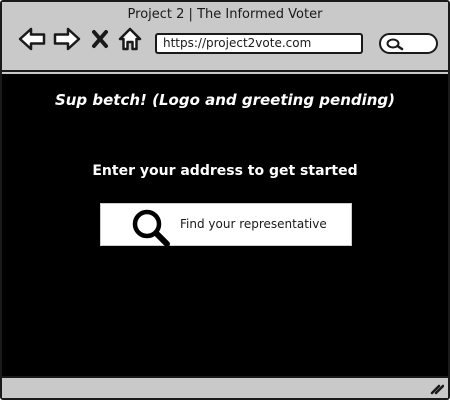 The image size is (450, 400). I want to click on arrow-left-icon, so click(32, 39).